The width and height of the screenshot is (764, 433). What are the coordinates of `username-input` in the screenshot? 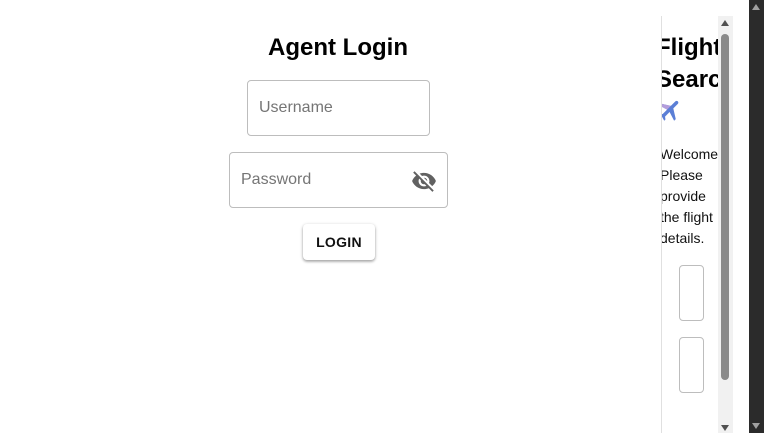 It's located at (339, 108).